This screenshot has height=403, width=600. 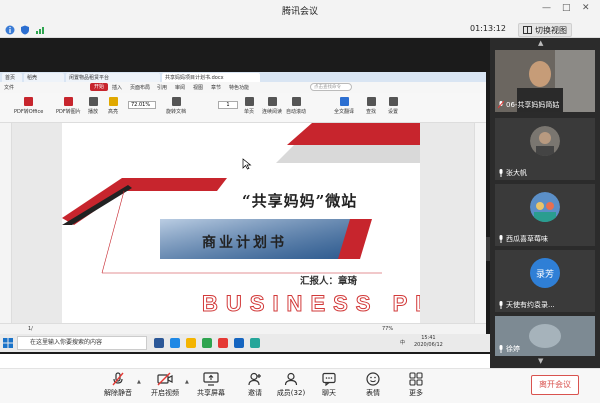 I want to click on left-sidebar, so click(x=6, y=223).